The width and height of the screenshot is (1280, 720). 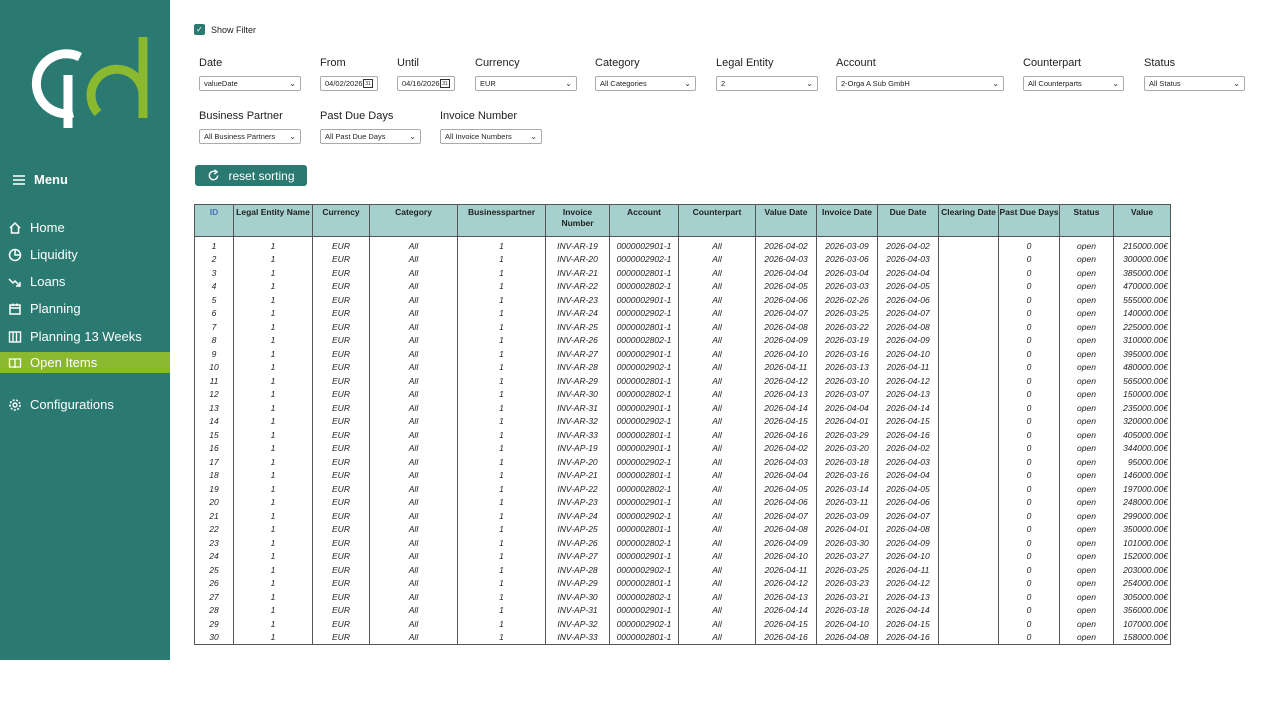 What do you see at coordinates (426, 74) in the screenshot?
I see `filter-until: Until 04/16/2026 31` at bounding box center [426, 74].